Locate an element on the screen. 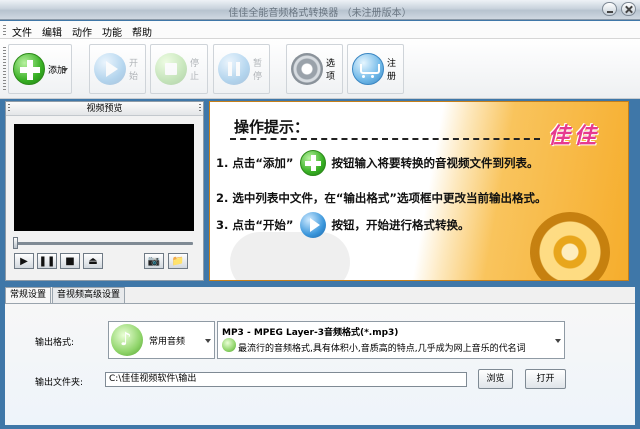  pause-icon: ❚❚ is located at coordinates (47, 261).